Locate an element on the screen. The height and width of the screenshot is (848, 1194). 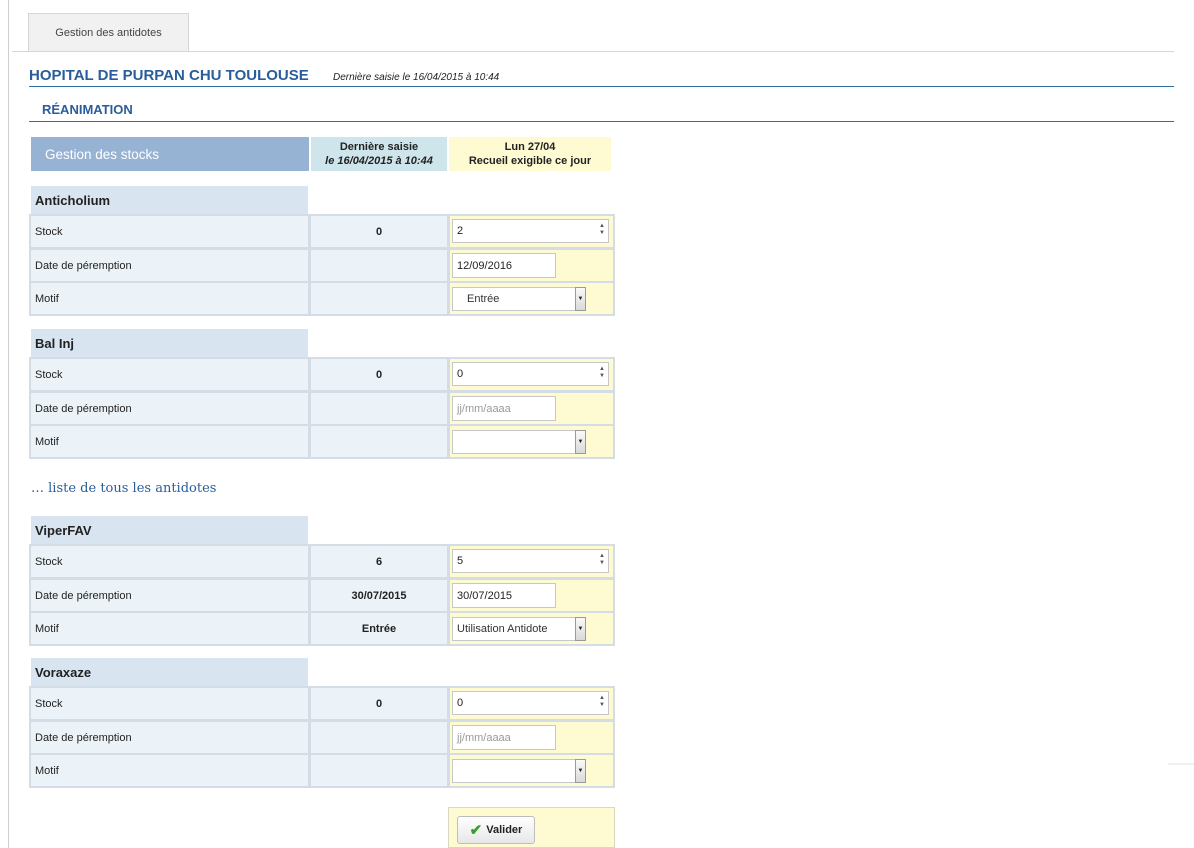
last-expiry-value: 30/07/2015 is located at coordinates (379, 595).